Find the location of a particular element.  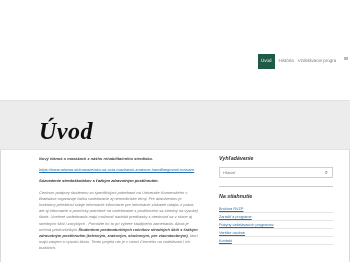

overflow-indicator is located at coordinates (346, 58).